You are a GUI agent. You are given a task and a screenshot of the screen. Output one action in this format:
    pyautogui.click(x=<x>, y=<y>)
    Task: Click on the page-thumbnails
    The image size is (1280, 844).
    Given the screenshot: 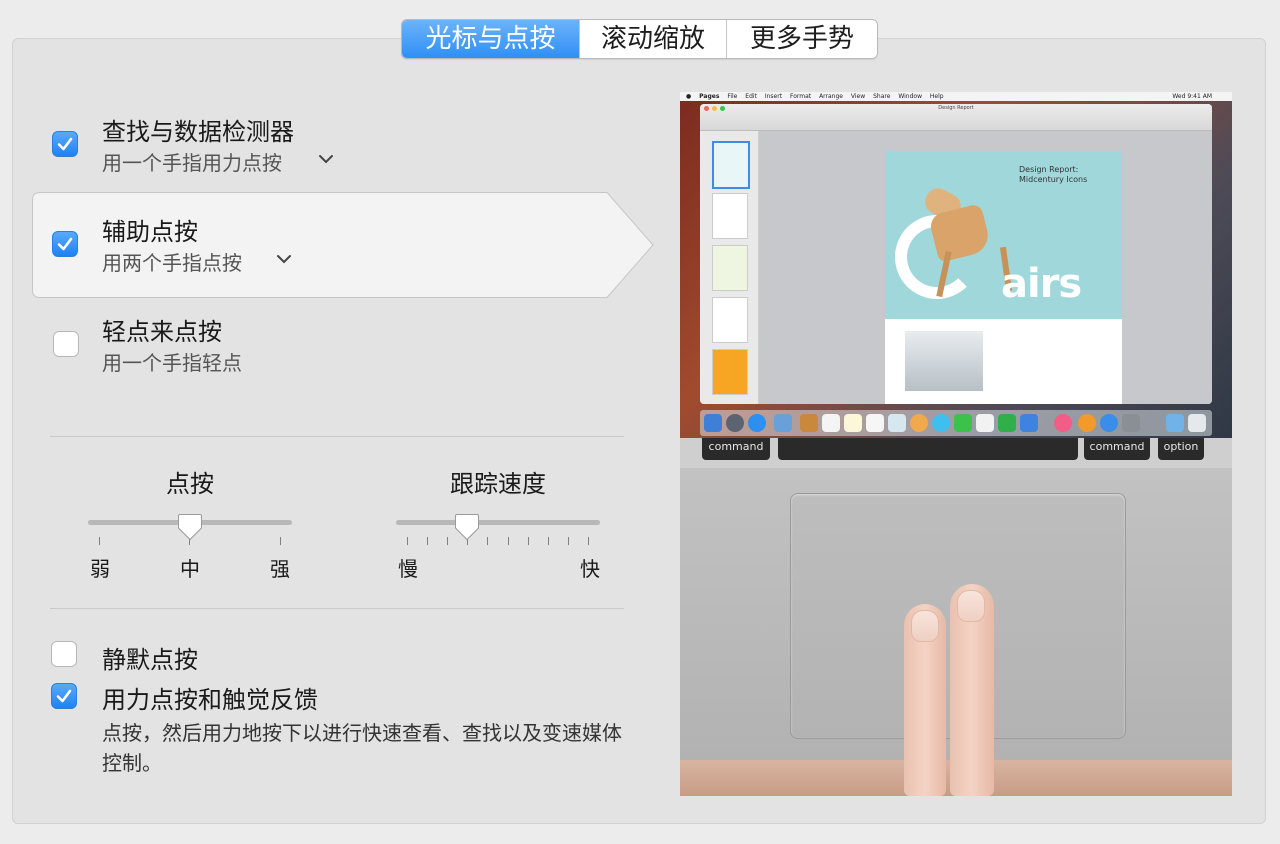 What is the action you would take?
    pyautogui.click(x=729, y=267)
    